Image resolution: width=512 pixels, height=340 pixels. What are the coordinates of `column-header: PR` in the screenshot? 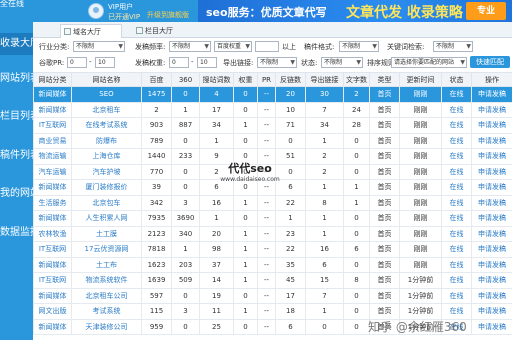 It's located at (266, 79).